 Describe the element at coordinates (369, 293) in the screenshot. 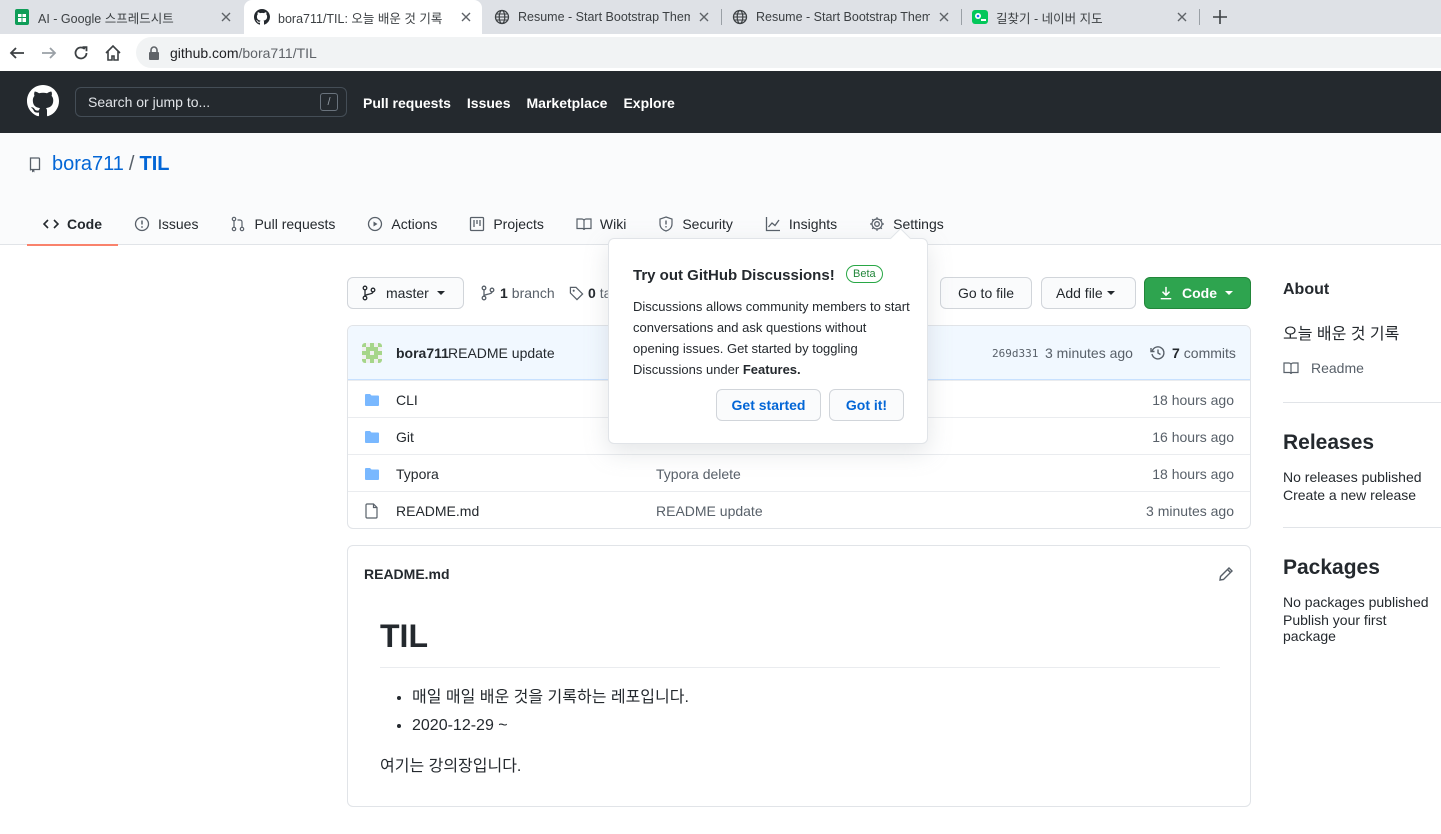

I see `branch-icon` at that location.